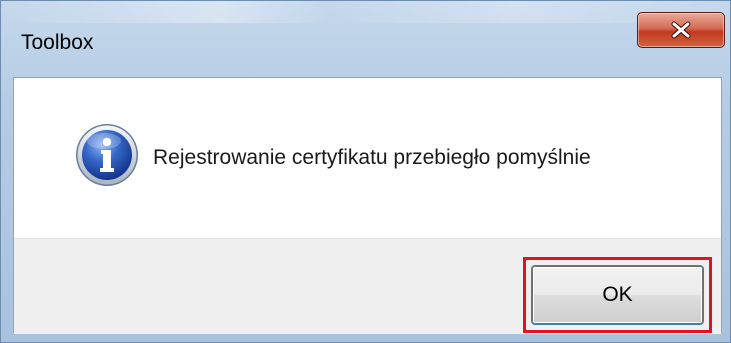  What do you see at coordinates (57, 42) in the screenshot?
I see `window-title: Toolbox` at bounding box center [57, 42].